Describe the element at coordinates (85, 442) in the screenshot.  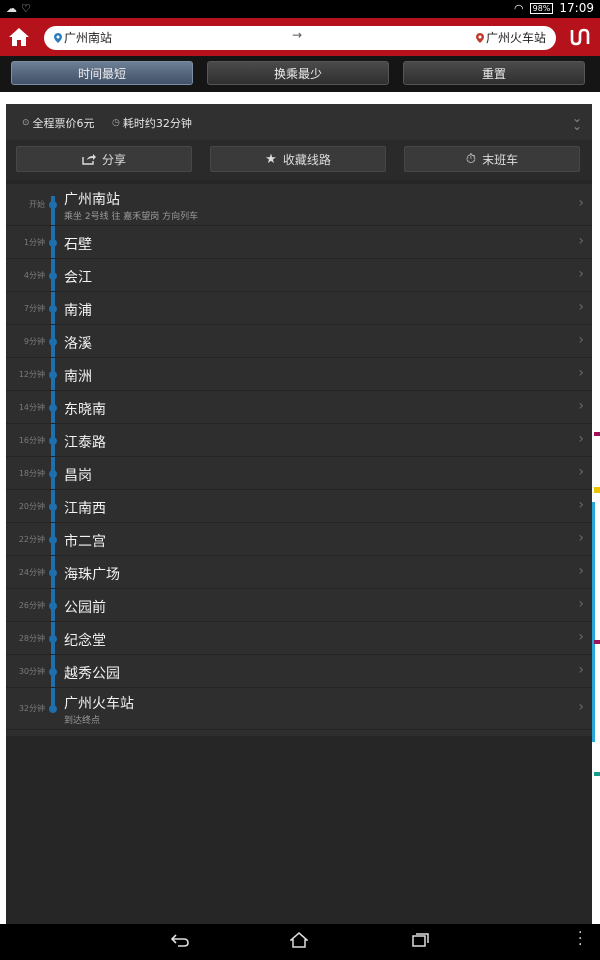
I see `station-name: 江泰路` at that location.